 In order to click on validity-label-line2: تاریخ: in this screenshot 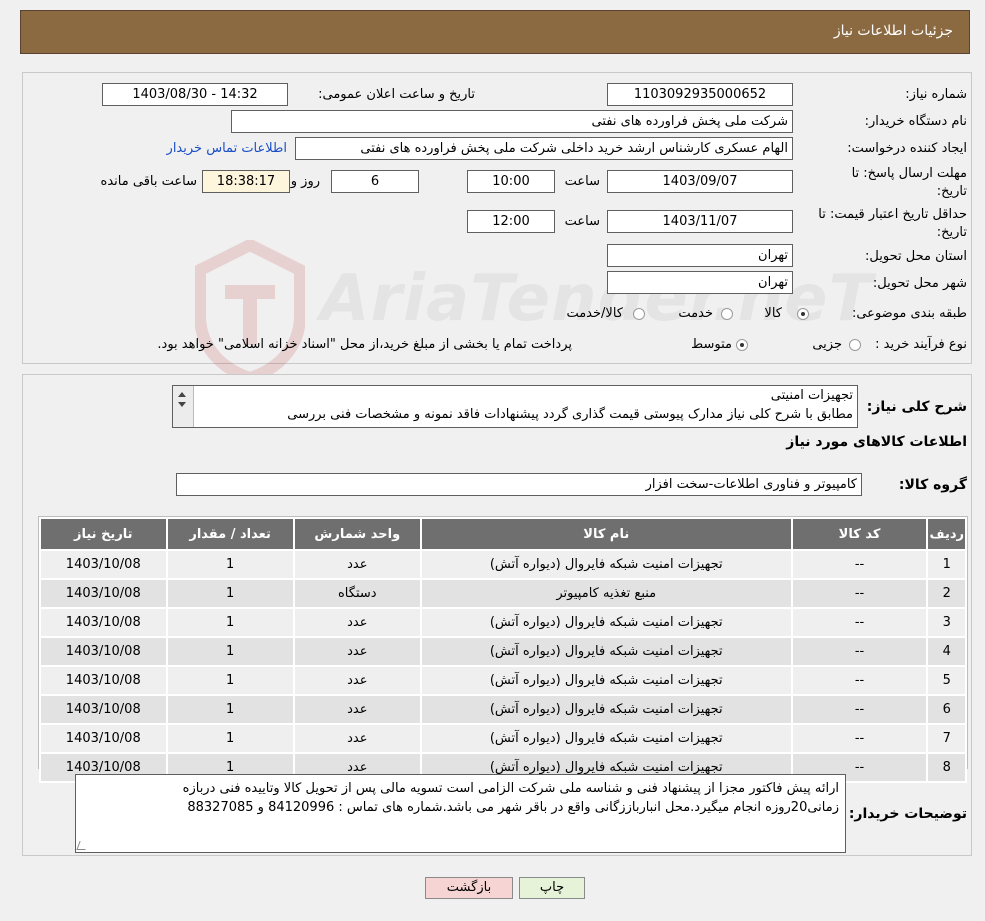, I will do `click(951, 232)`.